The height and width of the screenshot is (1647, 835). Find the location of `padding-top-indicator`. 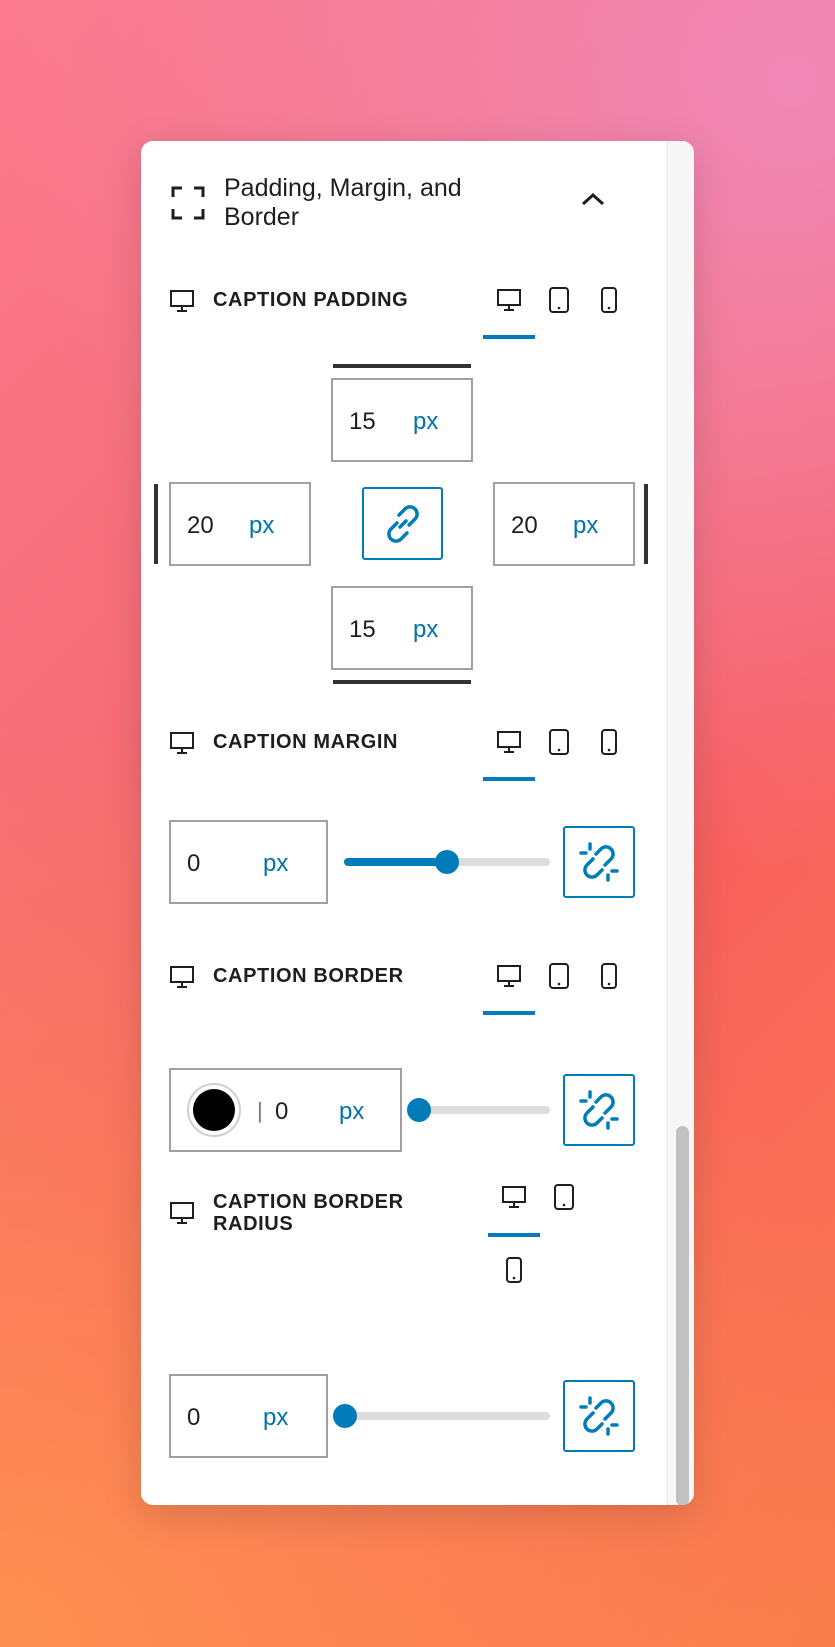

padding-top-indicator is located at coordinates (402, 366).